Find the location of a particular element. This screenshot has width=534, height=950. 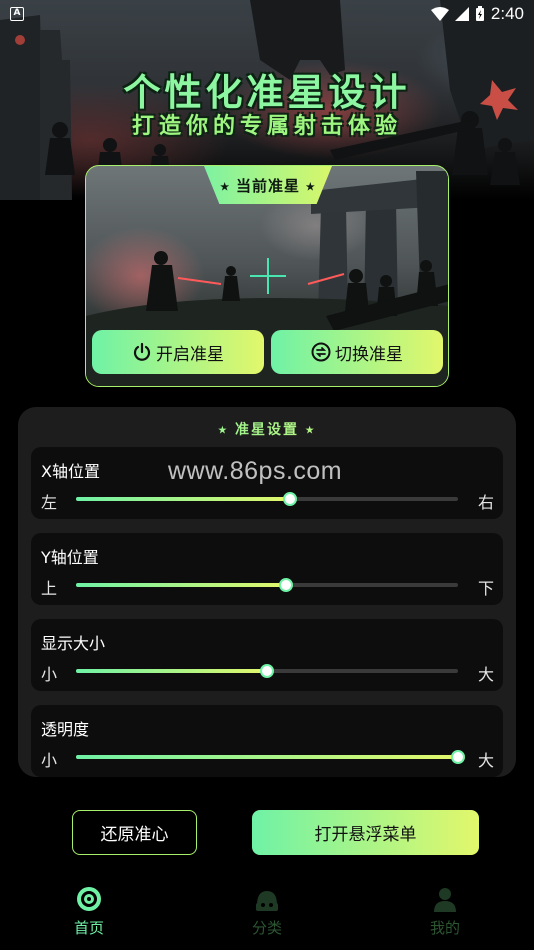

nav-item-profile: 我的 is located at coordinates (445, 917).